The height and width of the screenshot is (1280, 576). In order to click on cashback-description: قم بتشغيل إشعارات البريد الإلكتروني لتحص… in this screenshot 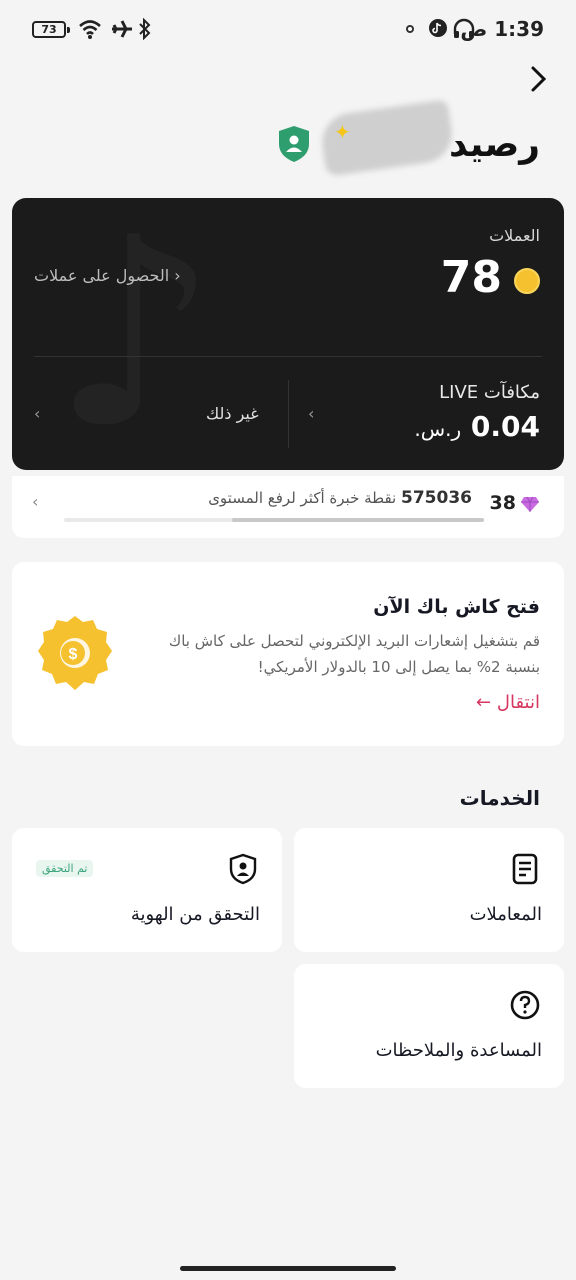, I will do `click(354, 654)`.